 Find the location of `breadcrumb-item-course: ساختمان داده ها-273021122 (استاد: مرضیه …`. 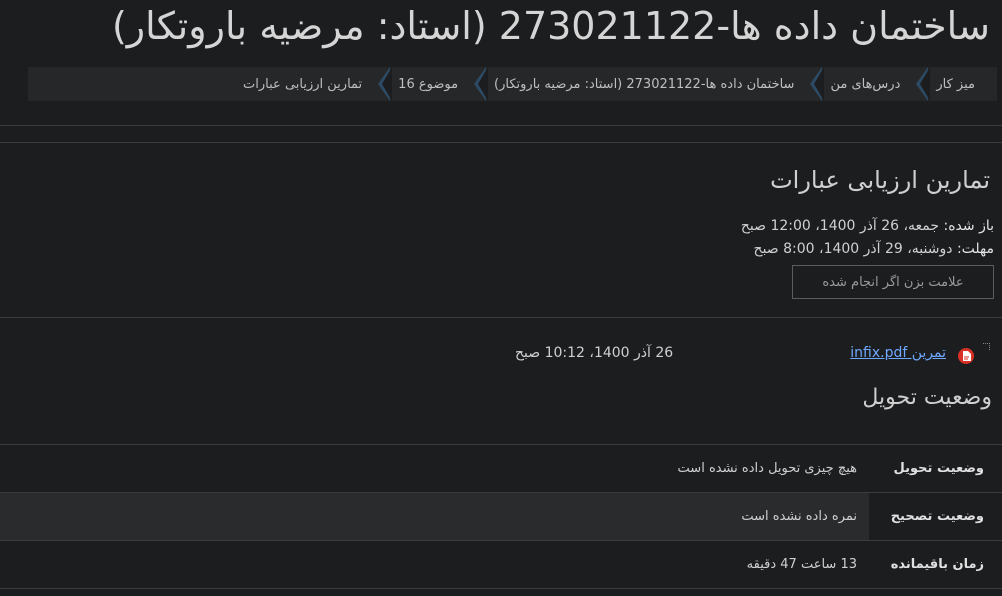

breadcrumb-item-course: ساختمان داده ها-273021122 (استاد: مرضیه … is located at coordinates (645, 84).